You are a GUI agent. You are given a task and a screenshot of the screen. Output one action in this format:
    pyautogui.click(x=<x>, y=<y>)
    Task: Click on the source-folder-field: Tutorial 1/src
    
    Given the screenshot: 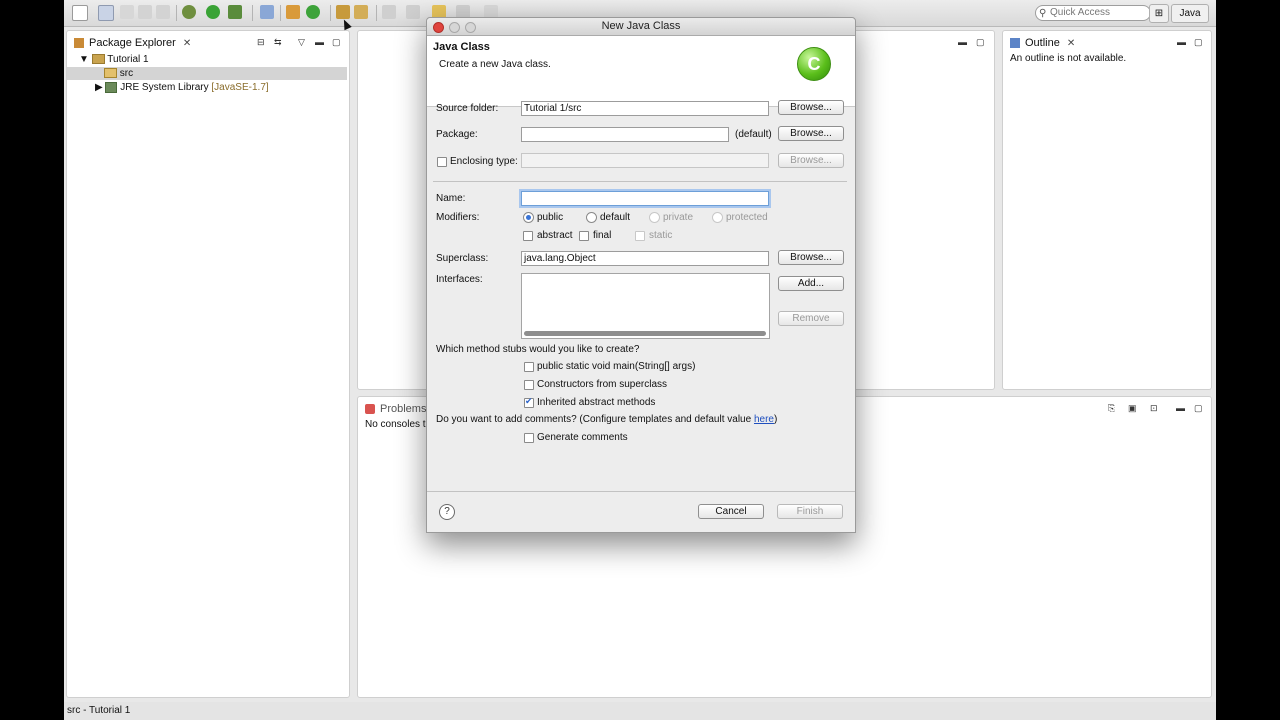 What is the action you would take?
    pyautogui.click(x=645, y=108)
    